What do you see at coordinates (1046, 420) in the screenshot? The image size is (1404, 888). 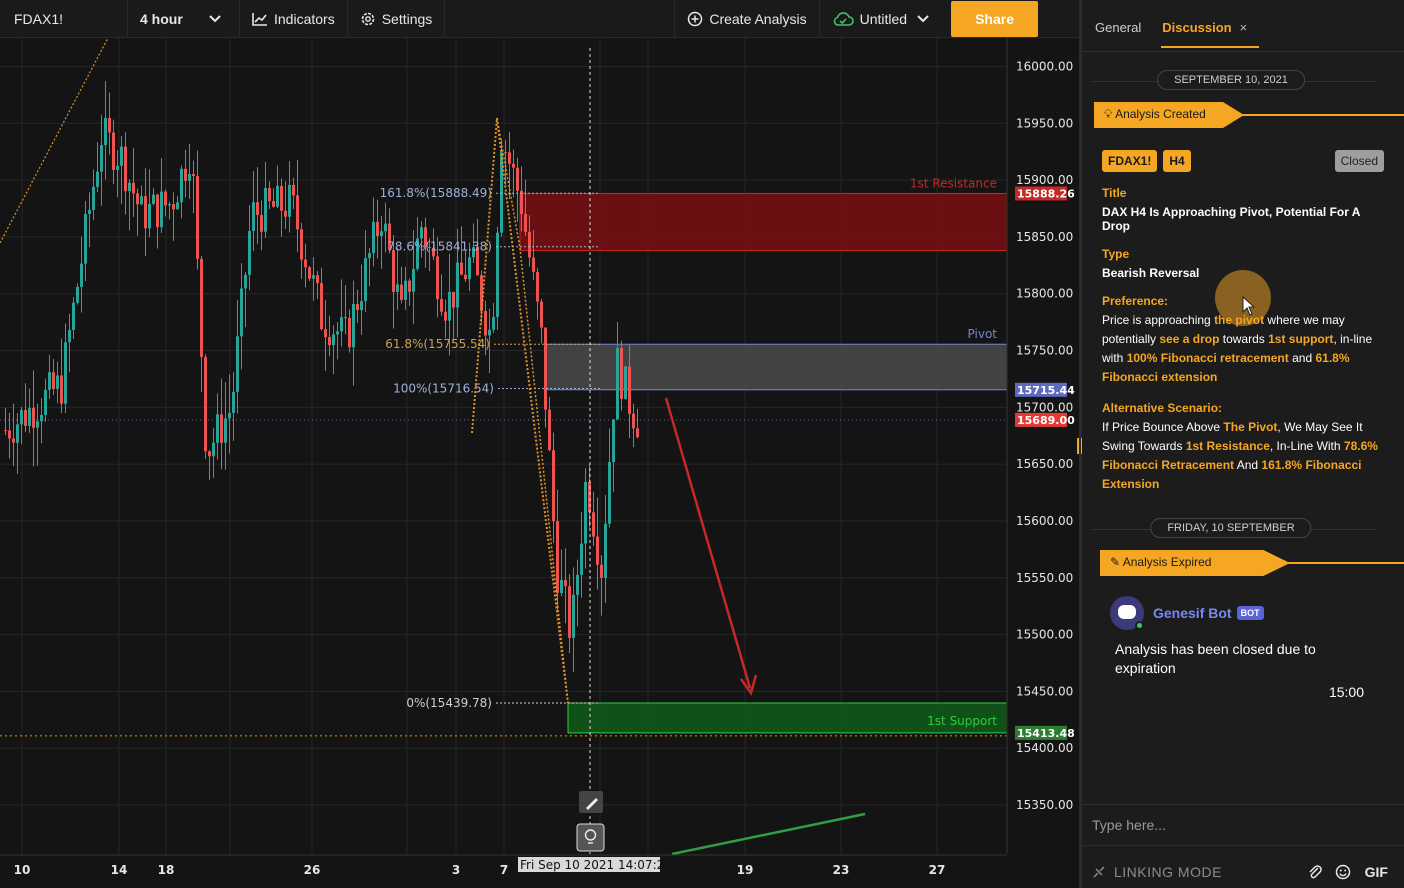 I see `price-tag-label: 15689.00` at bounding box center [1046, 420].